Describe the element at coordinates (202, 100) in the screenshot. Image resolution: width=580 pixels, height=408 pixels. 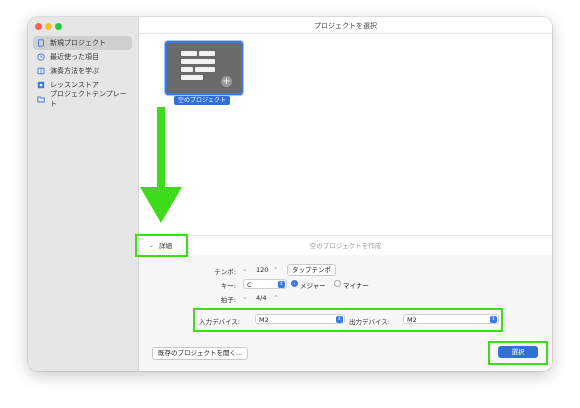
I see `template-label: 空のプロジェクト` at that location.